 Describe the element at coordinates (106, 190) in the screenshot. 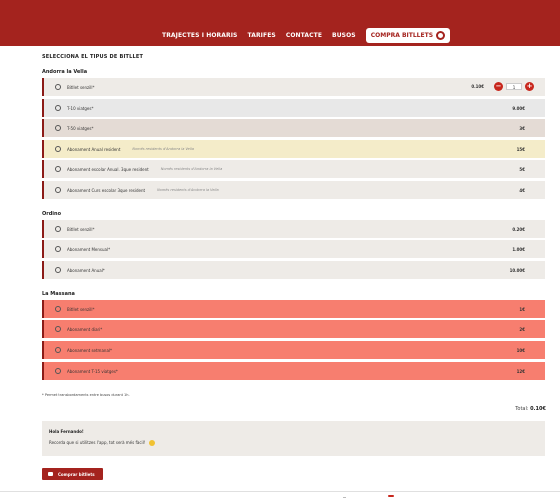

I see `ticket-label: Abonament Curs escolar 3que resident` at that location.